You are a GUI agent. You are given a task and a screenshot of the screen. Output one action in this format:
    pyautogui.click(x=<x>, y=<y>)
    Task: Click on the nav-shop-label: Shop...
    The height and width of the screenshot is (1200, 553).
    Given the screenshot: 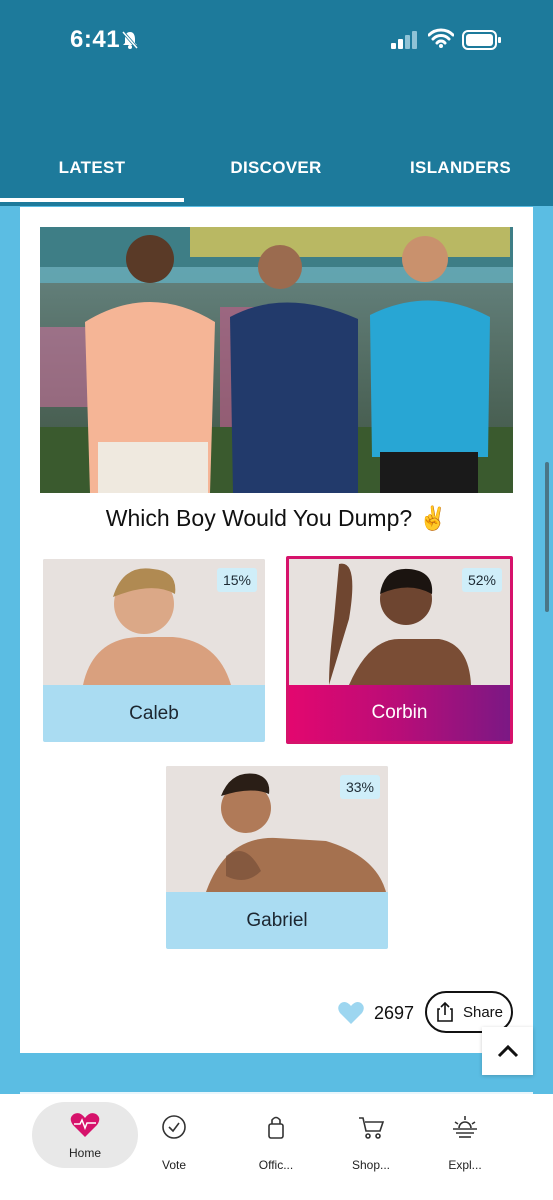 What is the action you would take?
    pyautogui.click(x=371, y=1165)
    